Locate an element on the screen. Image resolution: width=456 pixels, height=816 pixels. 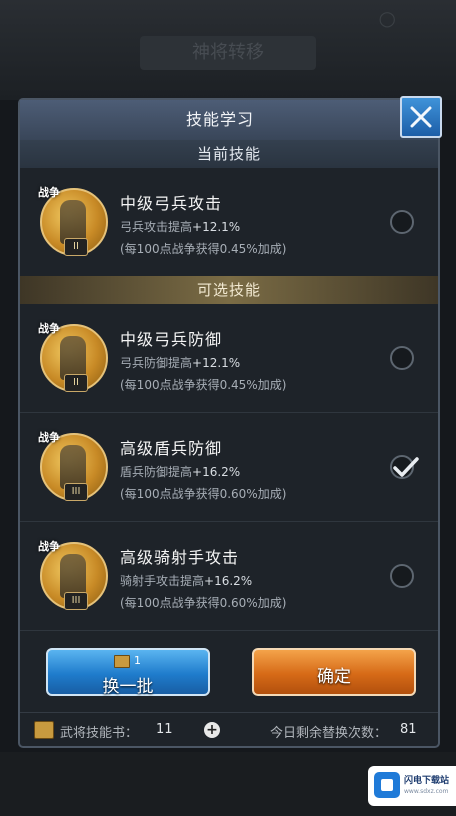
dialog-footer: 武将技能书： 11 + 今日剩余替换次数： 81 is located at coordinates (229, 729).